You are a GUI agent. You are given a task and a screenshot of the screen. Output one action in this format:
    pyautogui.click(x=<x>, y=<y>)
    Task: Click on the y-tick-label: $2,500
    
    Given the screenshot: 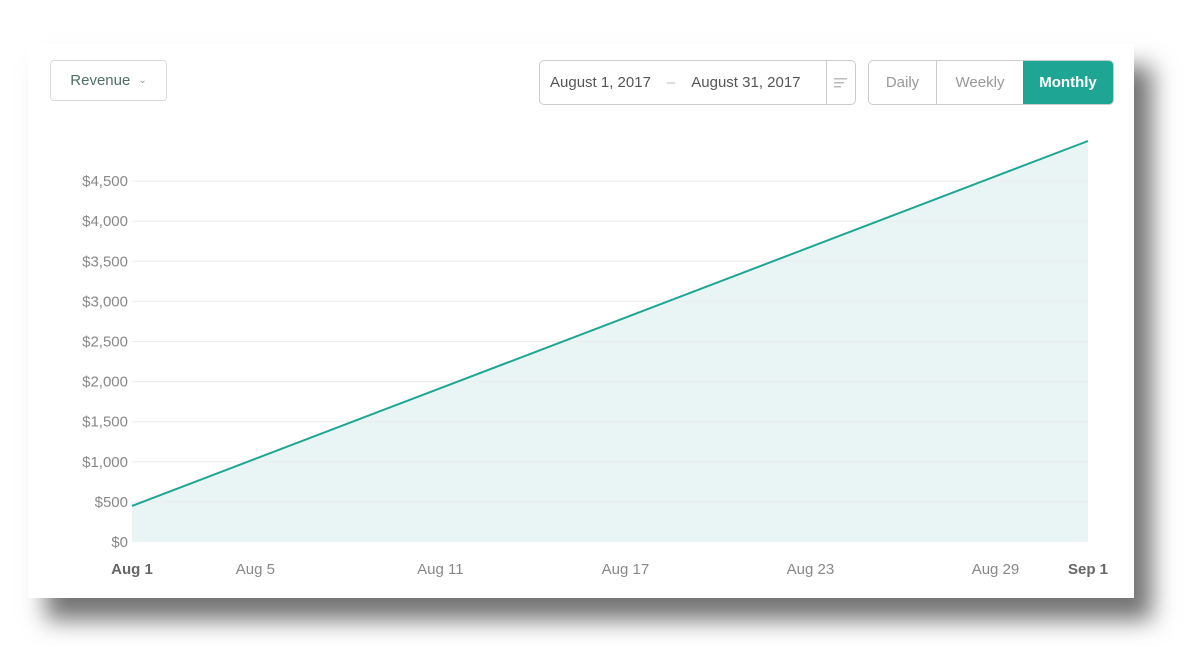 What is the action you would take?
    pyautogui.click(x=105, y=342)
    